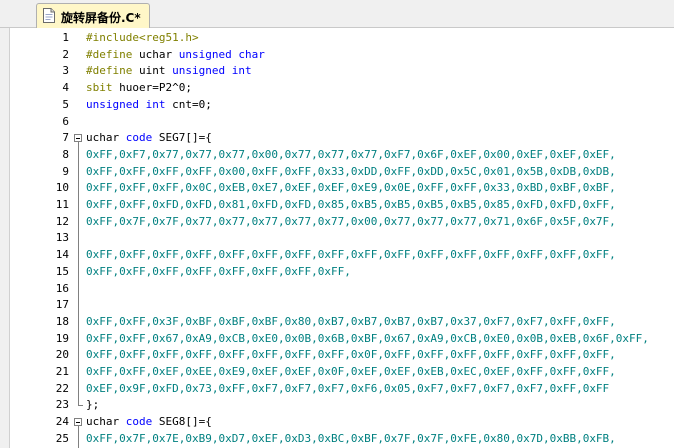  Describe the element at coordinates (62, 422) in the screenshot. I see `line-number: 24` at that location.